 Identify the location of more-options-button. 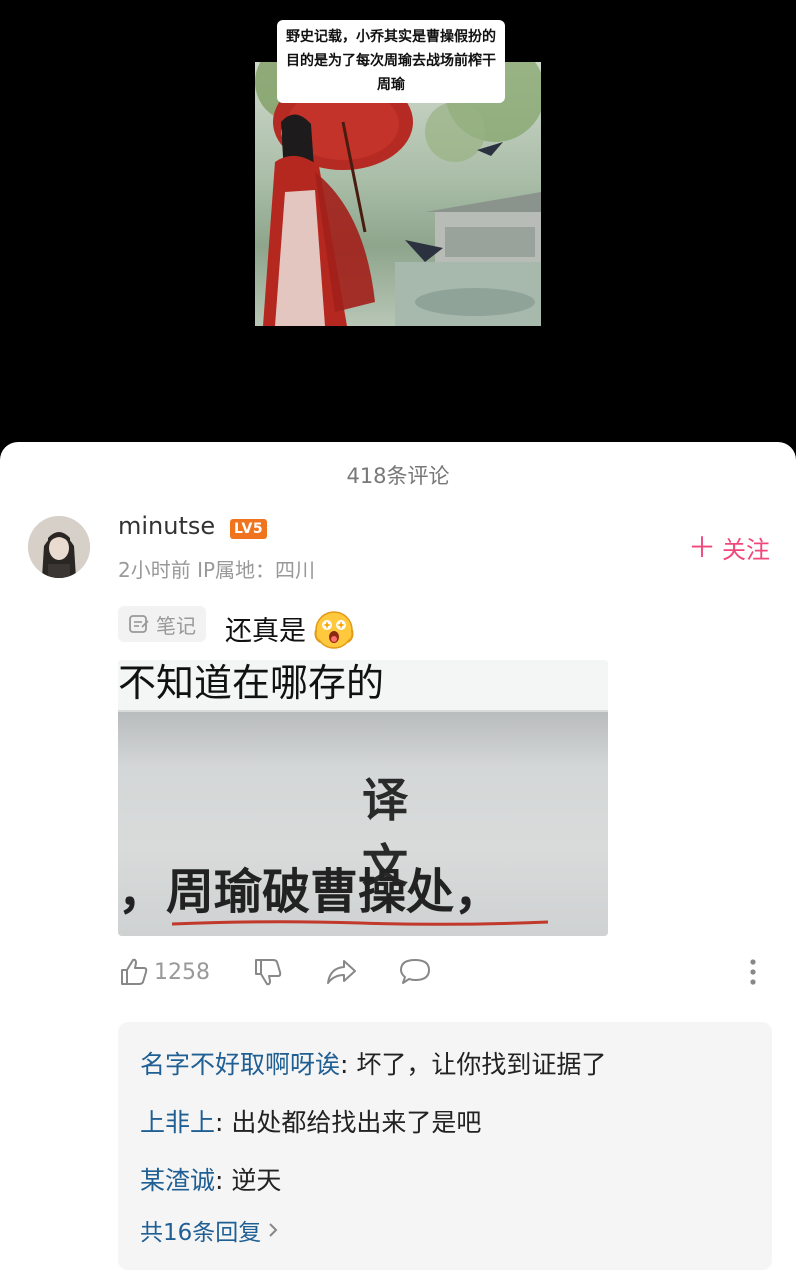
(753, 972).